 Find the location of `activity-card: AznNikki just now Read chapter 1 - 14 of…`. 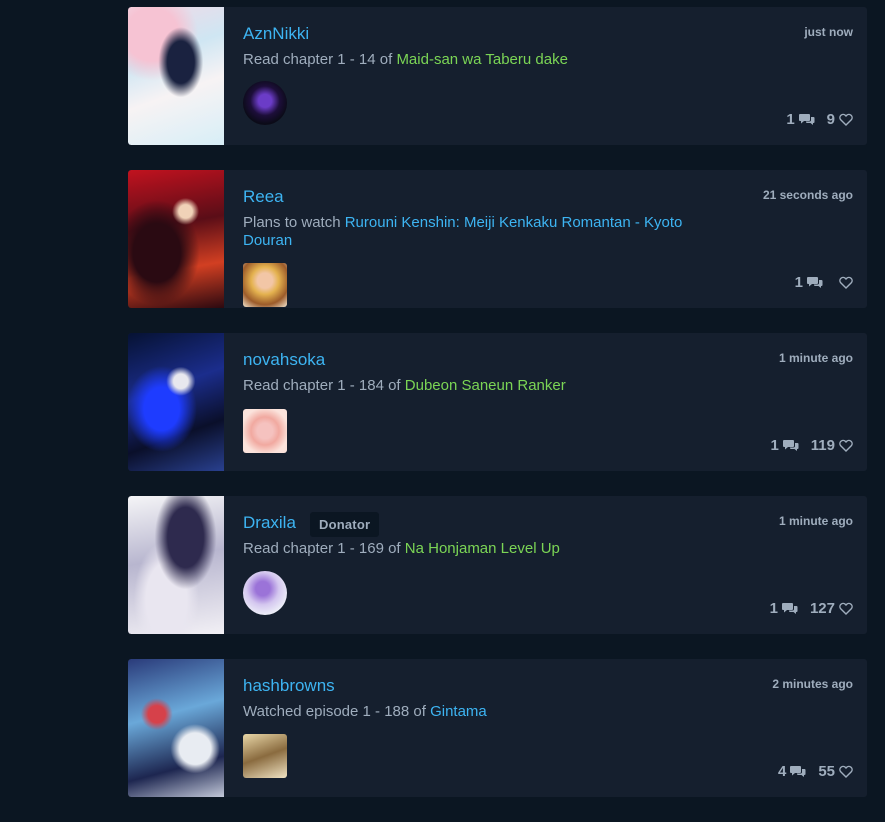

activity-card: AznNikki just now Read chapter 1 - 14 of… is located at coordinates (497, 76).